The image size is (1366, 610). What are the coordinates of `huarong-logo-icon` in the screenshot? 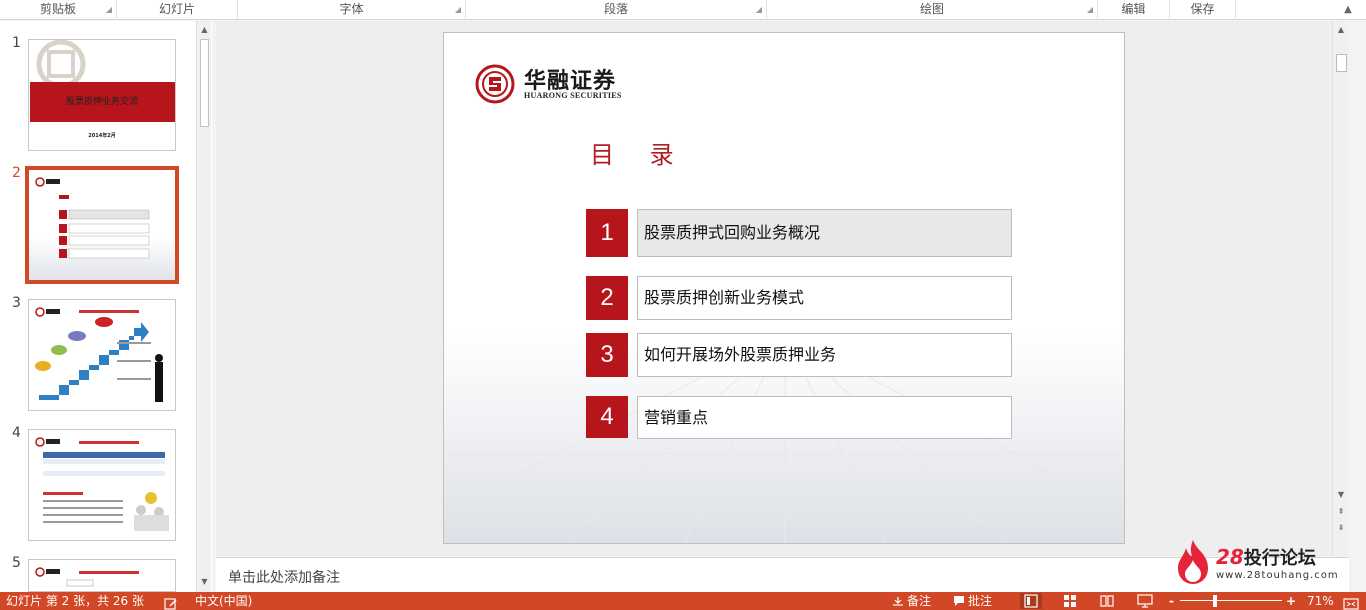 It's located at (495, 84).